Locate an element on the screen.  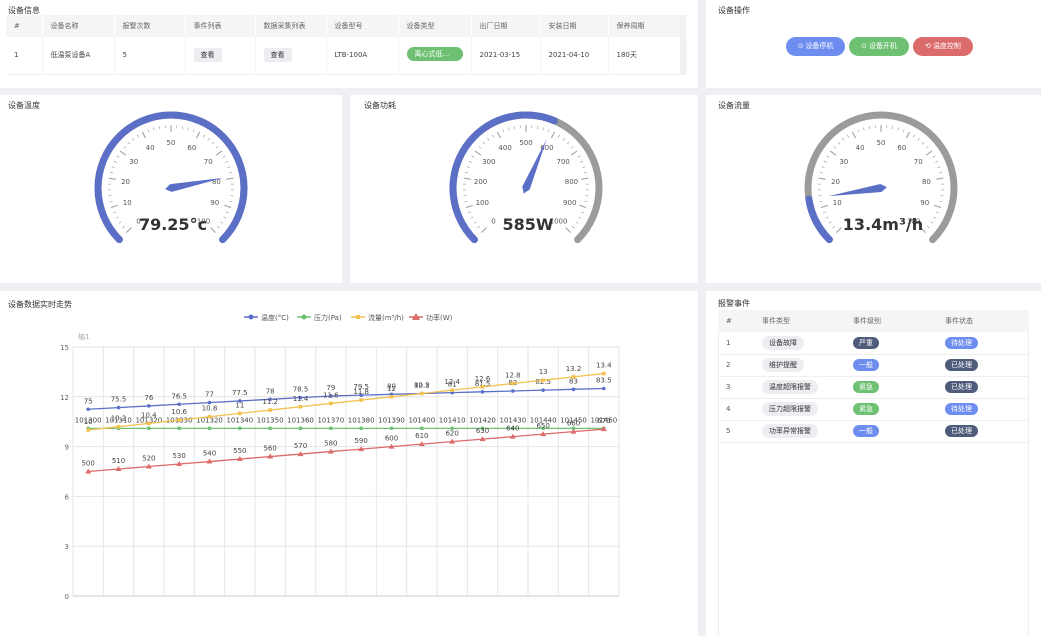
view-data-button: 查看 is located at coordinates (277, 55).